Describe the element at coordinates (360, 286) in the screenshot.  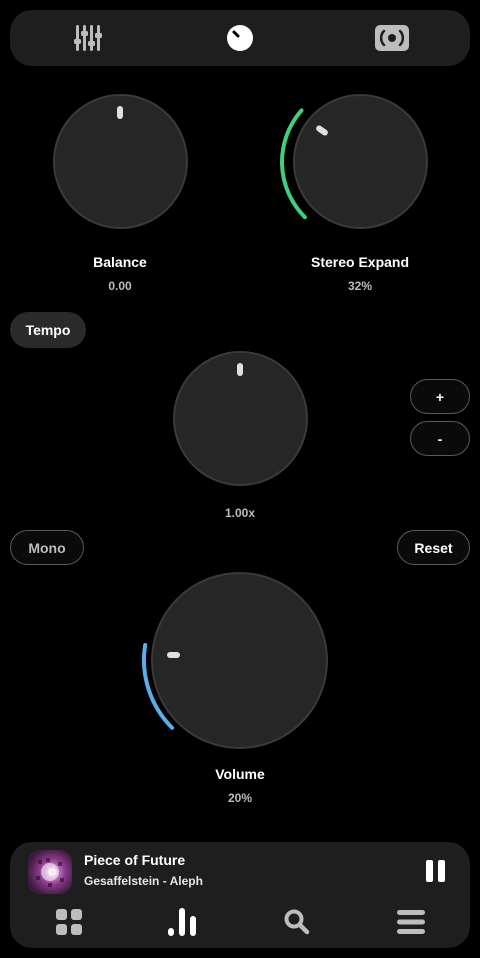
I see `stereo-expand-value: 32%` at that location.